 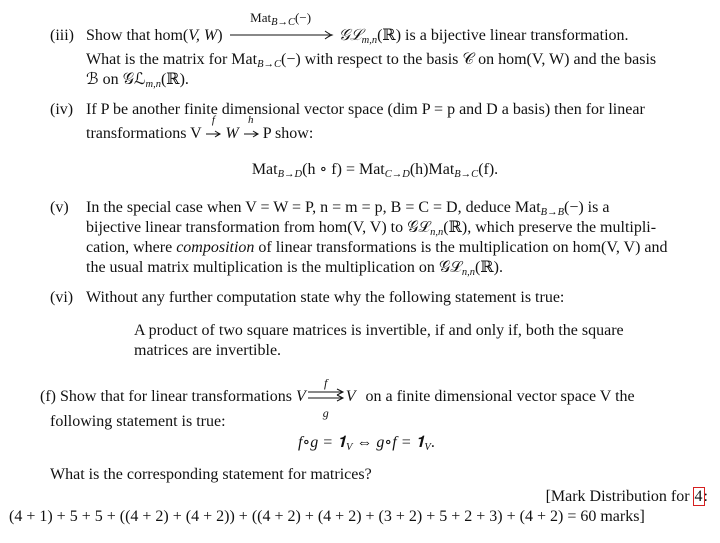 I want to click on part-f-equation: f∘g = 𝟏V ⇔ g∘f = 𝟏V., so click(x=366, y=443).